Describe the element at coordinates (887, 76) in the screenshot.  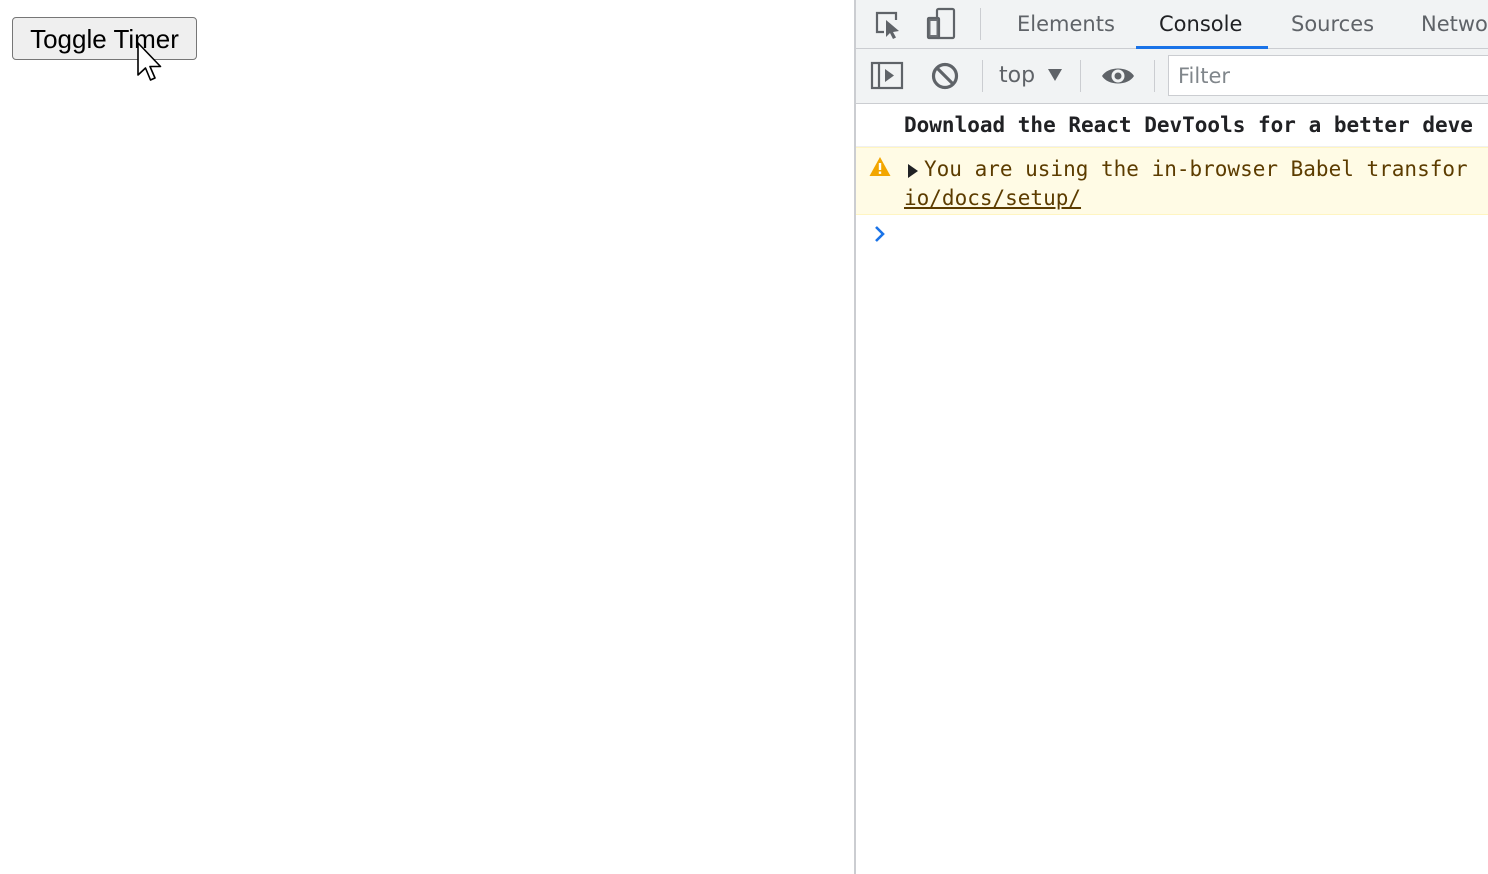
I see `console-sidebar-icon` at that location.